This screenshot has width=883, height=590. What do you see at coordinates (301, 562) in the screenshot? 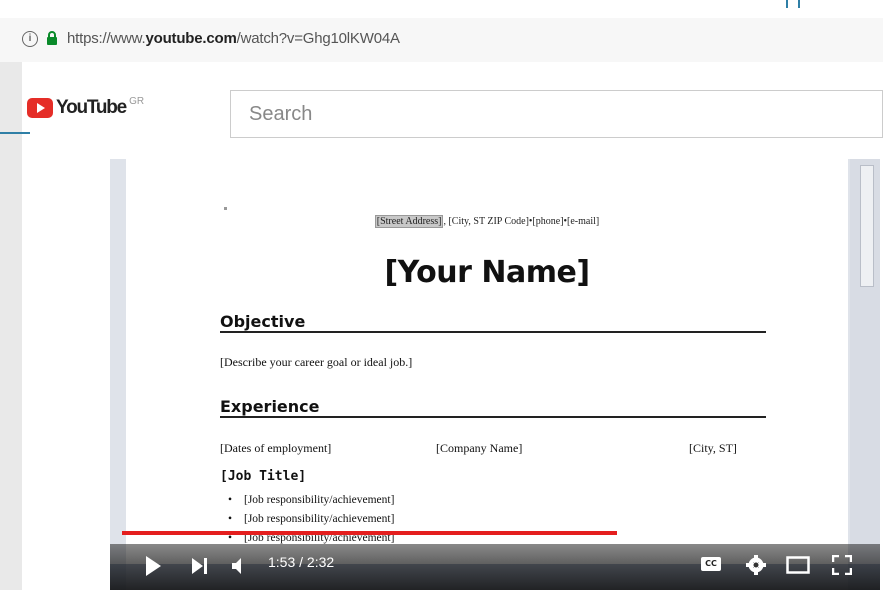
I see `time-display: 1:53 / 2:32` at bounding box center [301, 562].